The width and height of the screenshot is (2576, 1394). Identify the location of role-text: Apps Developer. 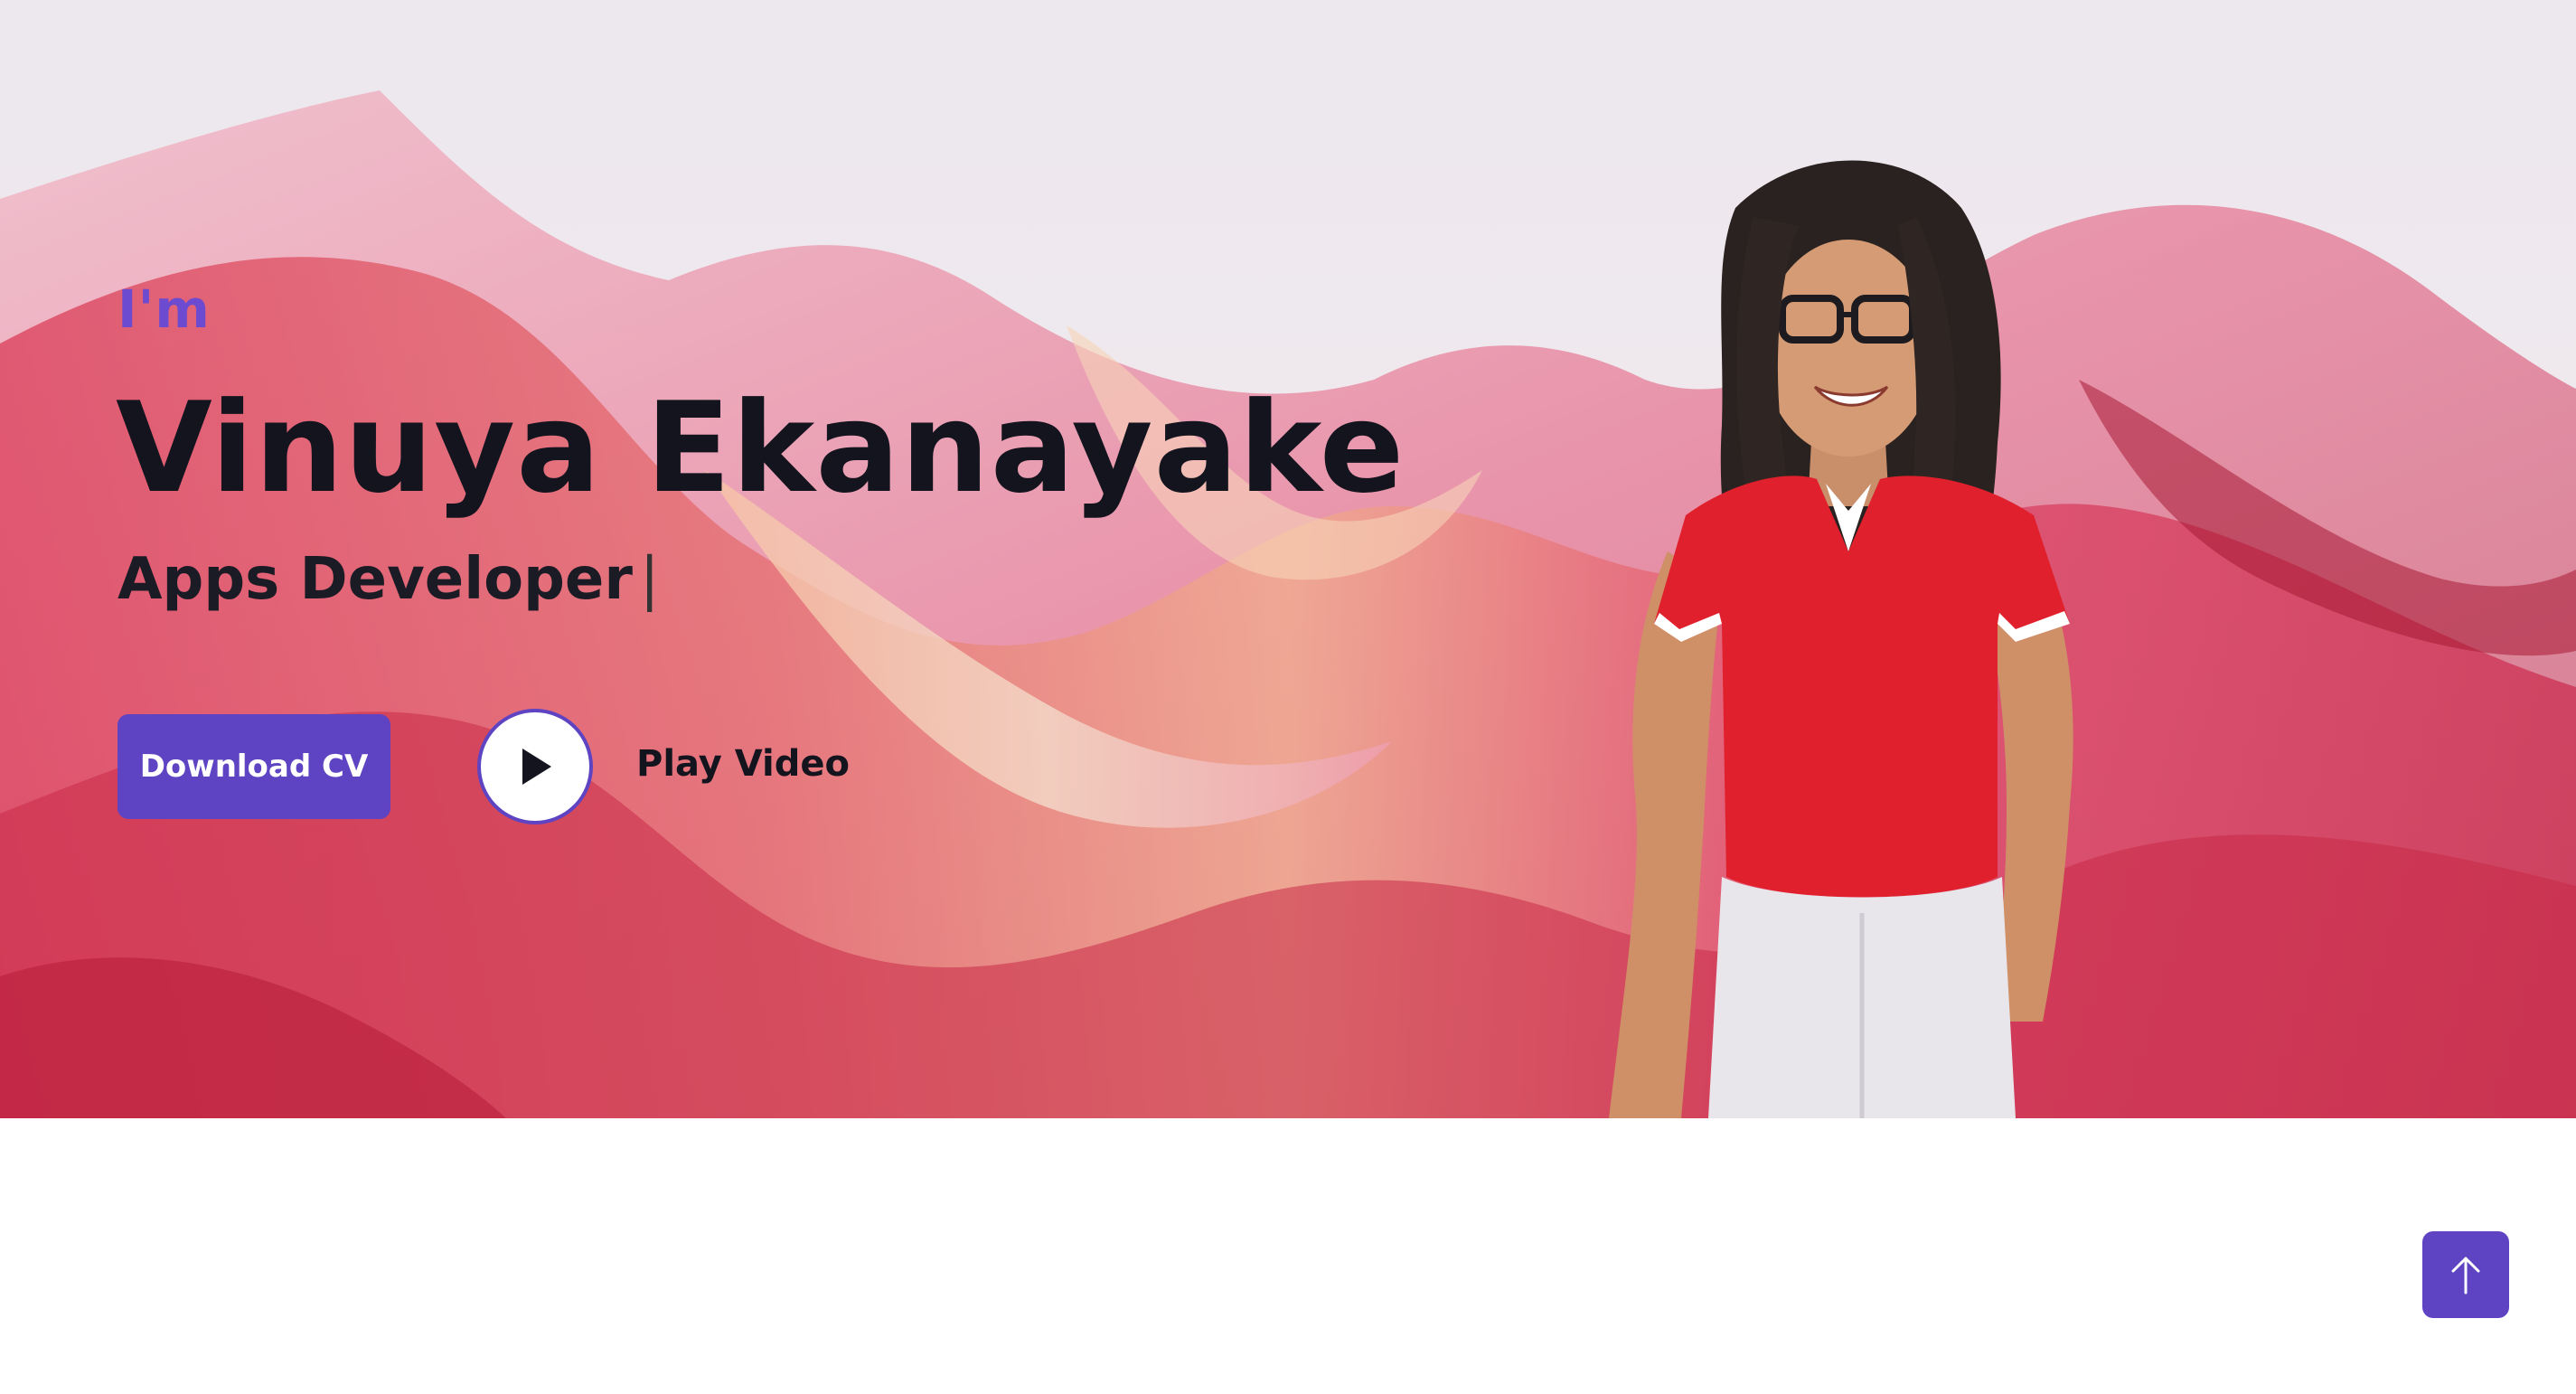
(376, 579).